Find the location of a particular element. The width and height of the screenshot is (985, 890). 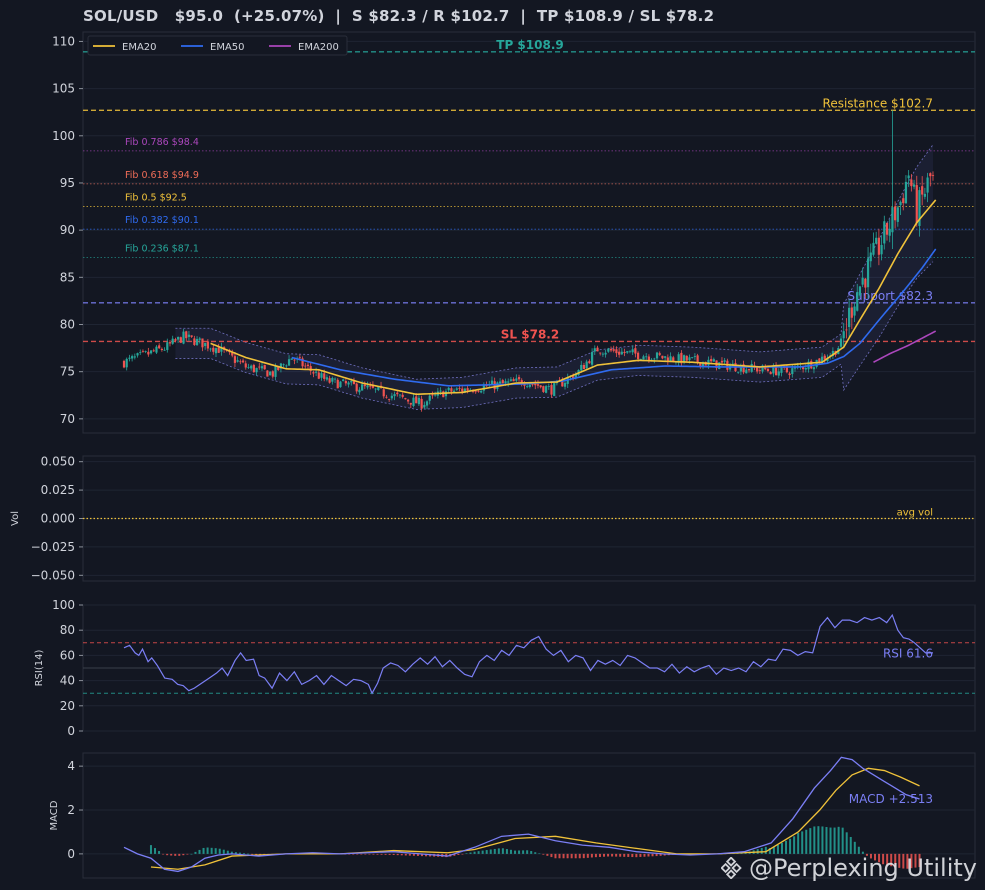

fib-level-label: Fib 0.786 $98.4 is located at coordinates (162, 142).